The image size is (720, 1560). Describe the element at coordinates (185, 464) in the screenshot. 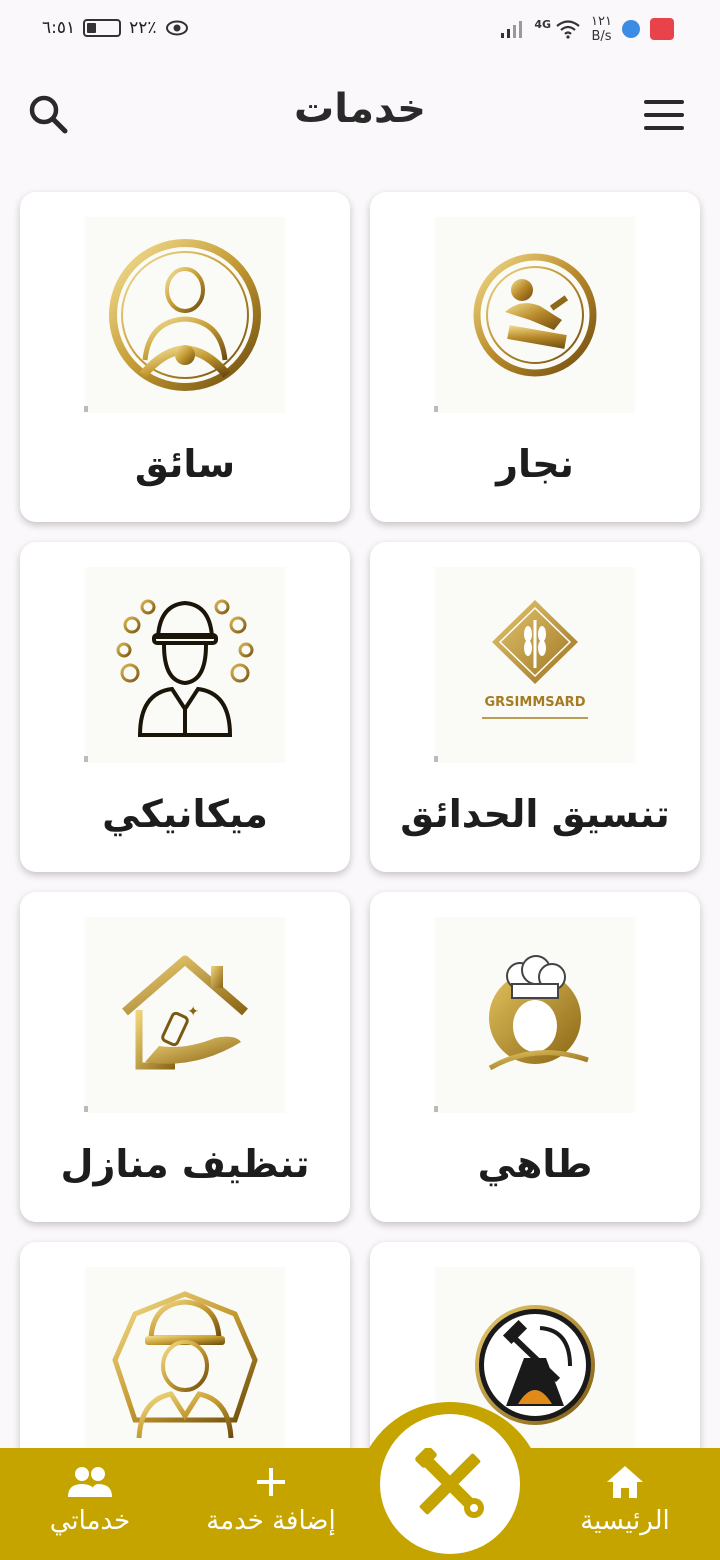

I see `service-label: سائق` at that location.